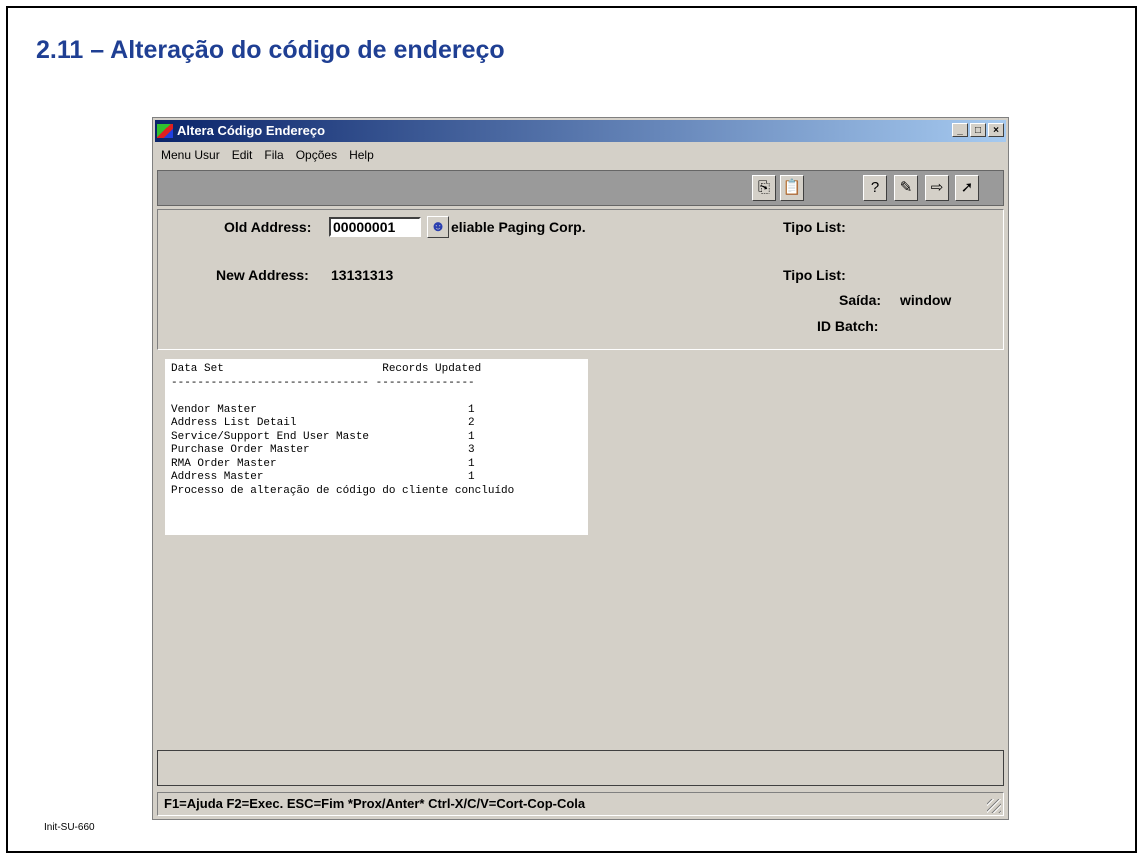  Describe the element at coordinates (270, 50) in the screenshot. I see `slide-title: 2.11 – Alteração do código de endereço` at that location.